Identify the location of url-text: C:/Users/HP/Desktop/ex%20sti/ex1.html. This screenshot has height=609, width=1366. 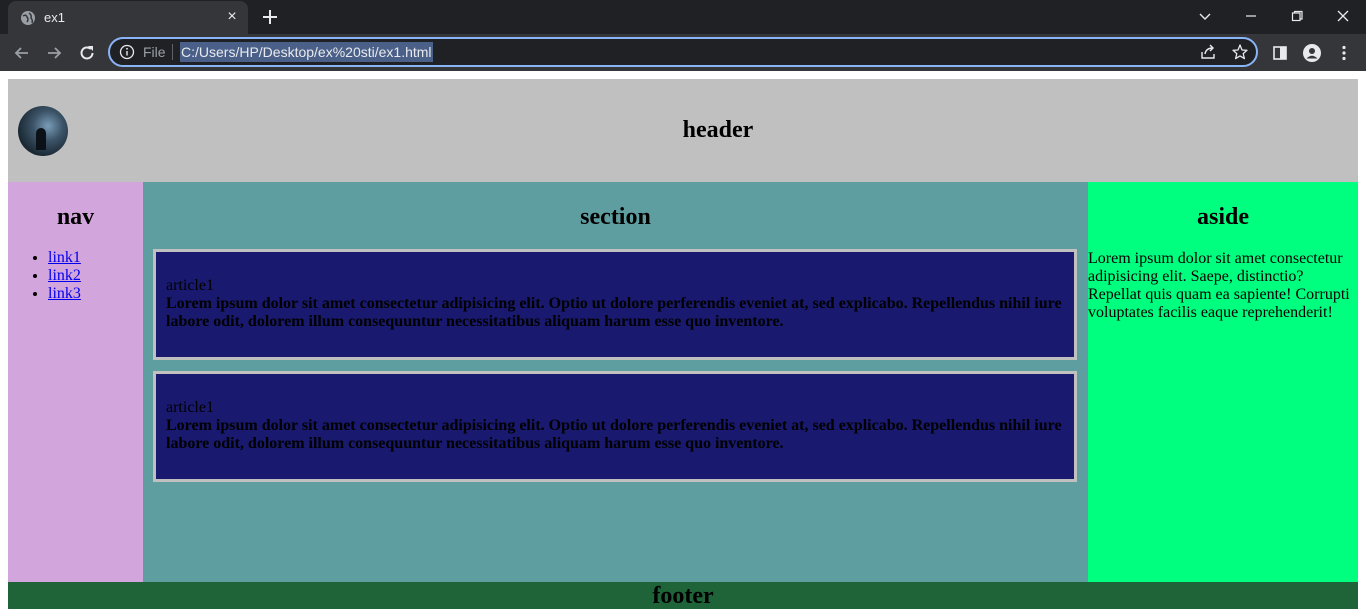
(306, 52).